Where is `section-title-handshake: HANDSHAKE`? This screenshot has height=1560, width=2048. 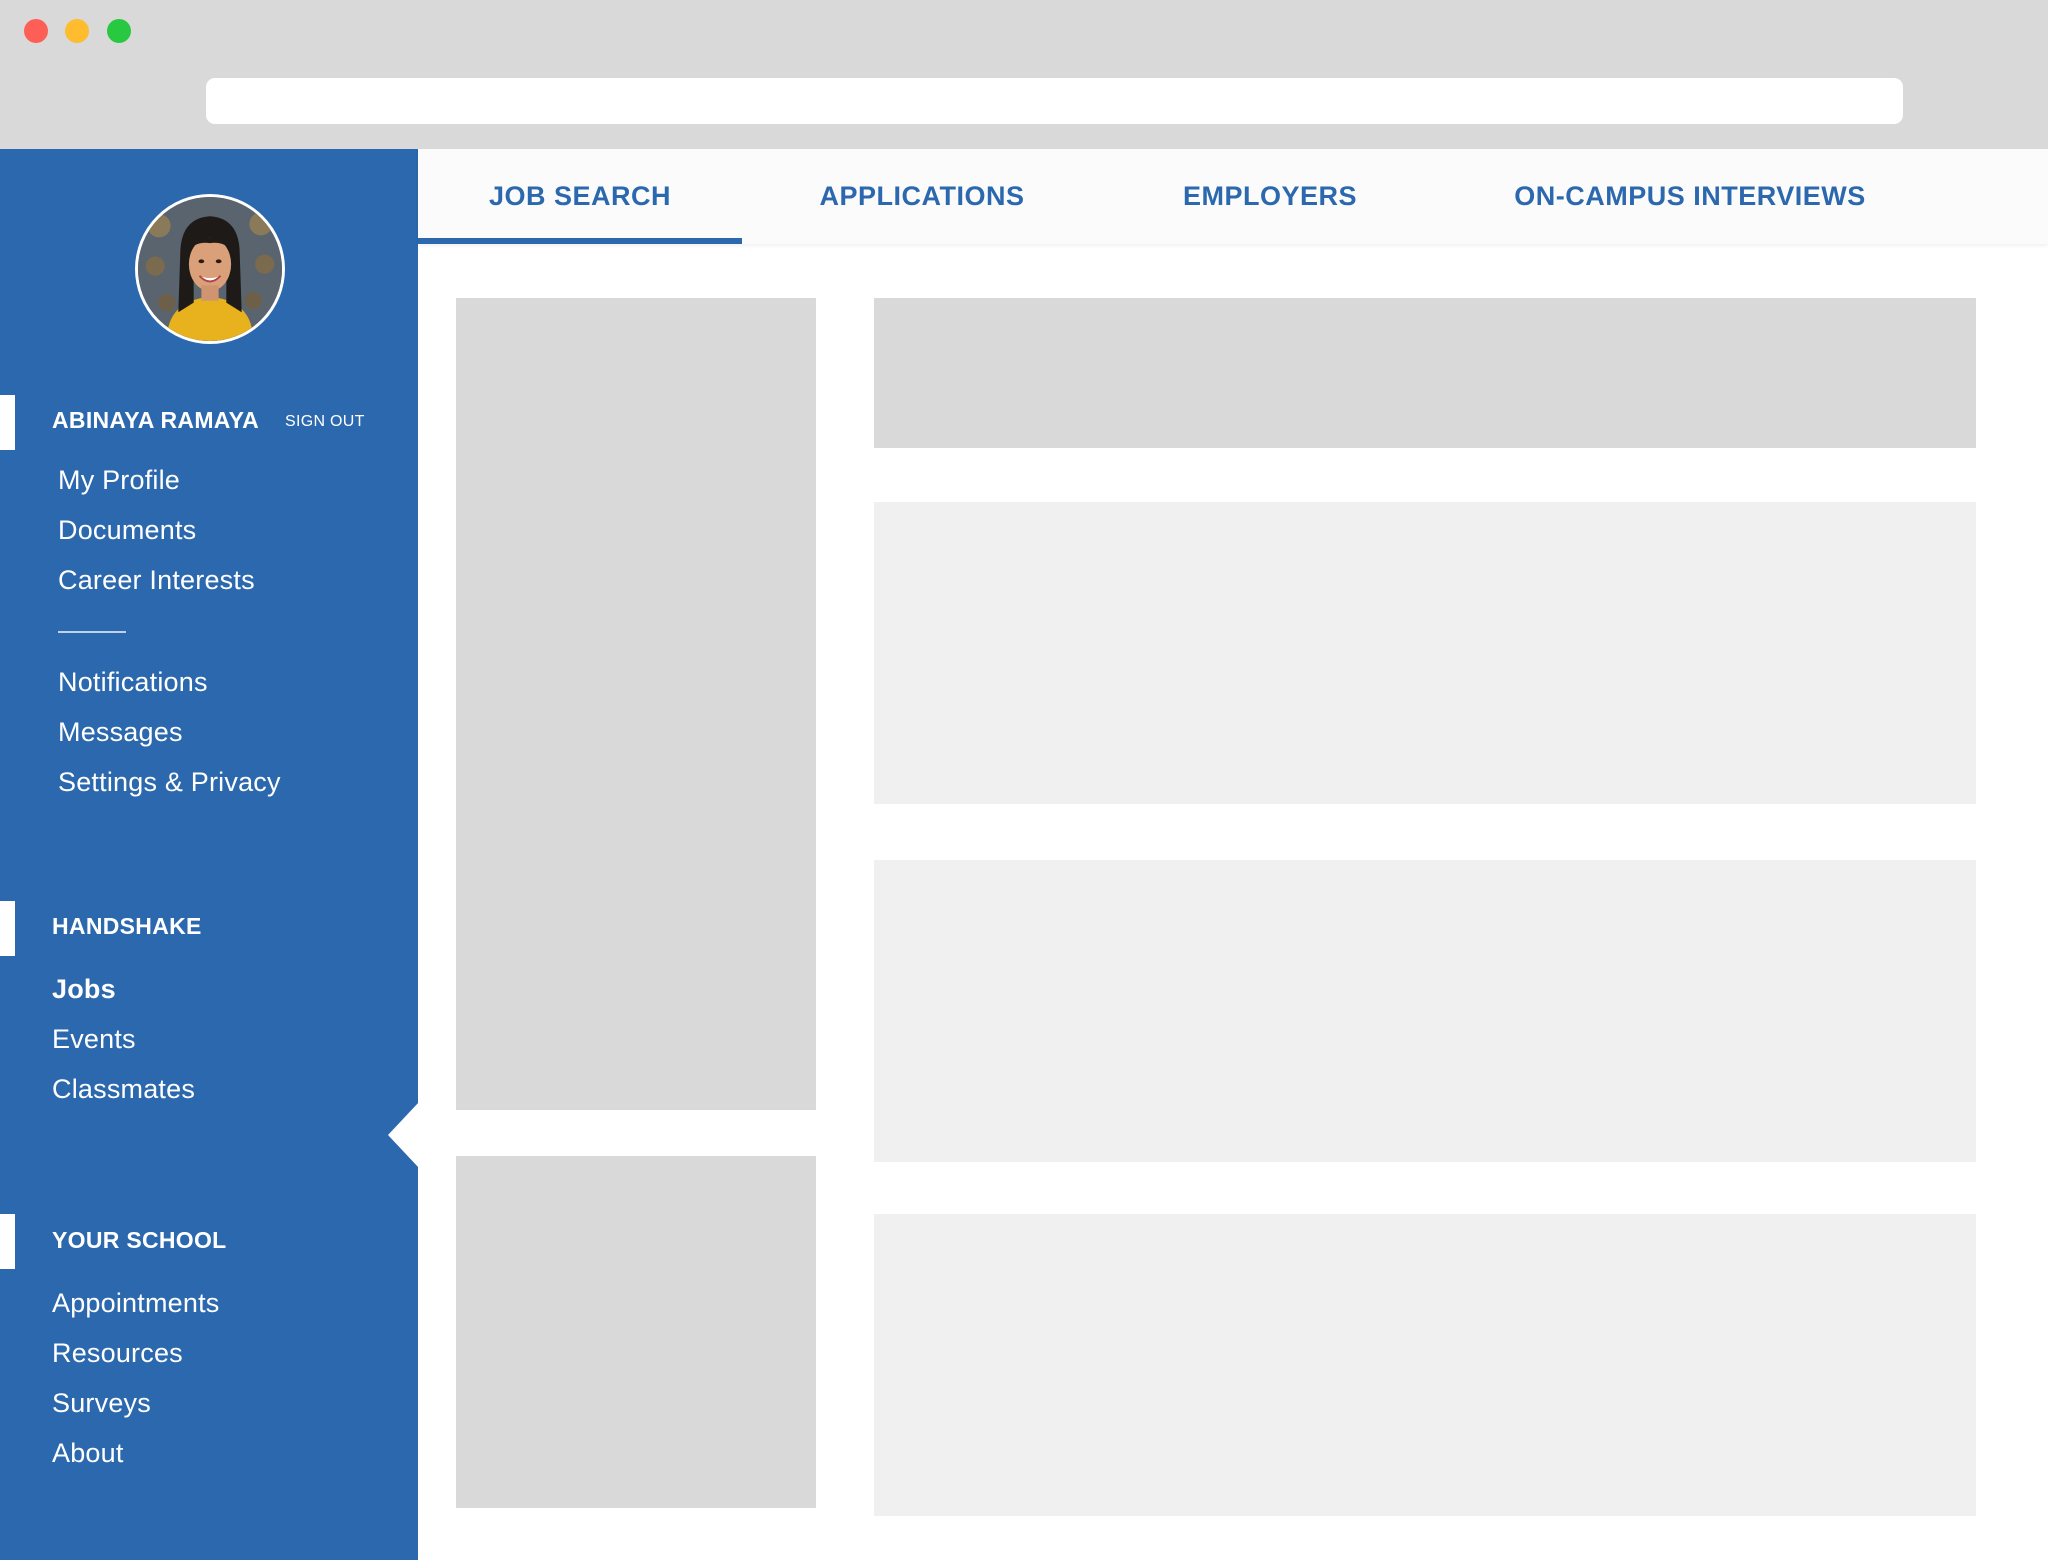 section-title-handshake: HANDSHAKE is located at coordinates (127, 926).